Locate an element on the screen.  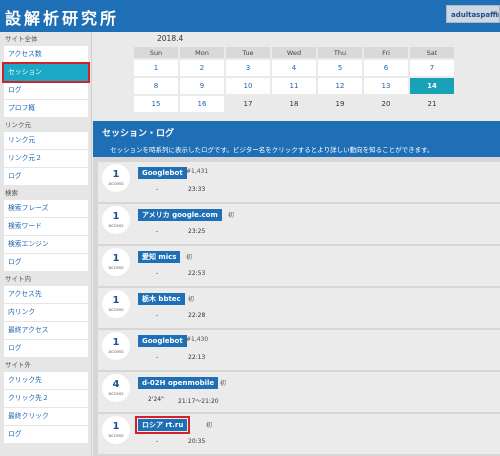
session-time: 22:13 is located at coordinates (197, 357).